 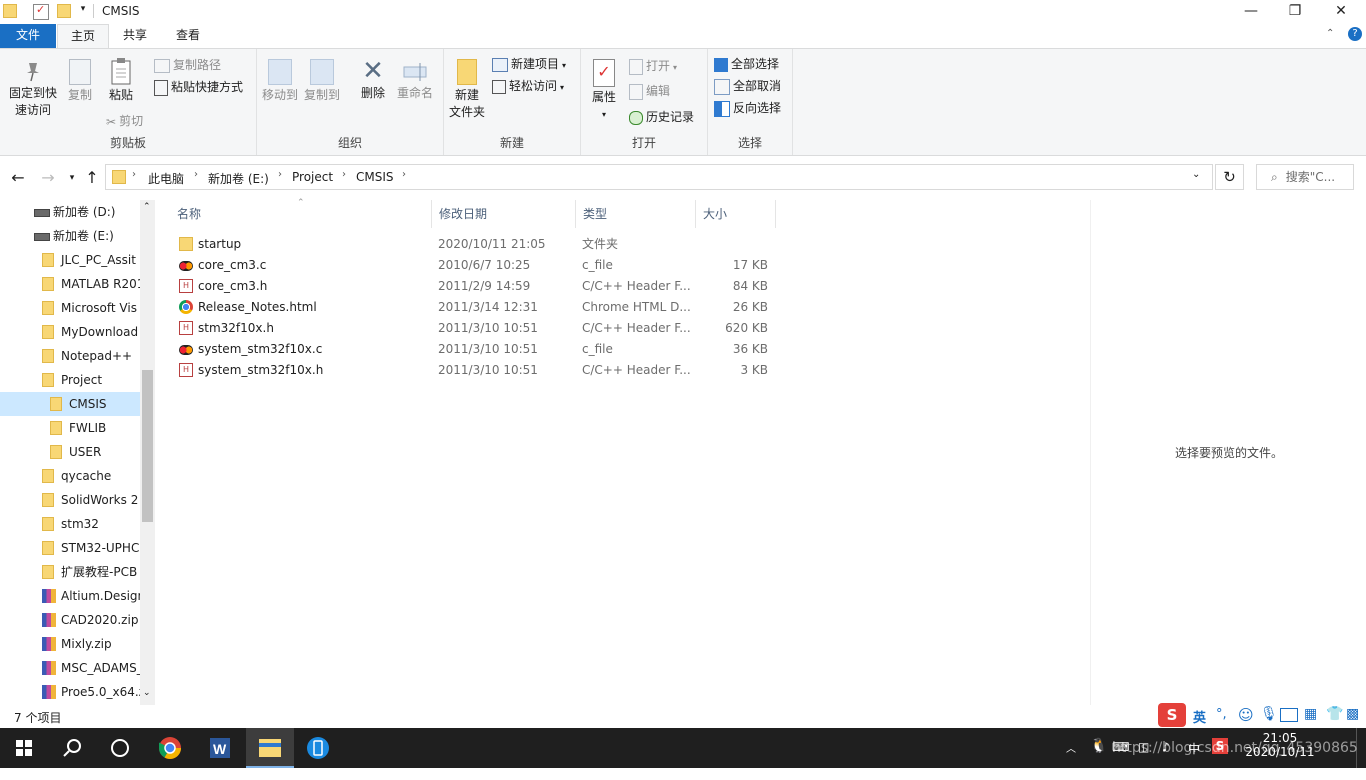 What do you see at coordinates (1071, 760) in the screenshot?
I see `show-hidden-icons-chevron-icon: ︿` at bounding box center [1071, 760].